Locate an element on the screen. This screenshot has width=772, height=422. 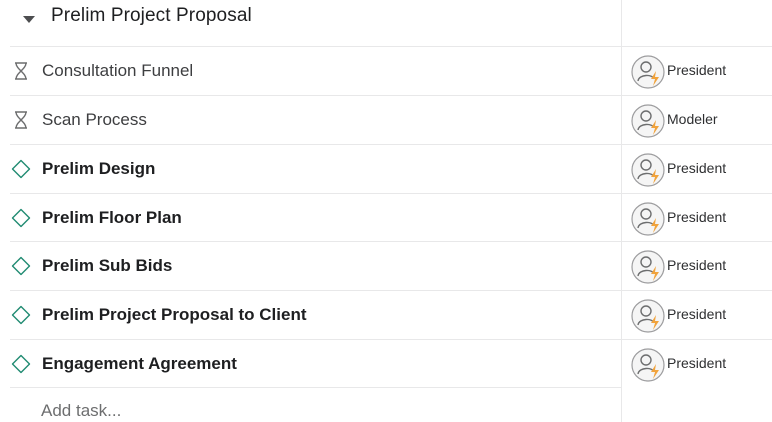
assignee-role: Modeler is located at coordinates (692, 119).